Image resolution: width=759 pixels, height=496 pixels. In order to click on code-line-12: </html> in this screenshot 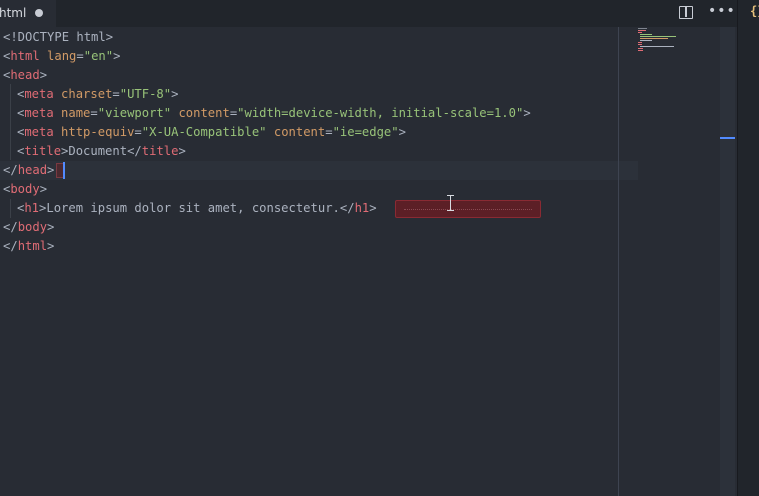, I will do `click(29, 246)`.